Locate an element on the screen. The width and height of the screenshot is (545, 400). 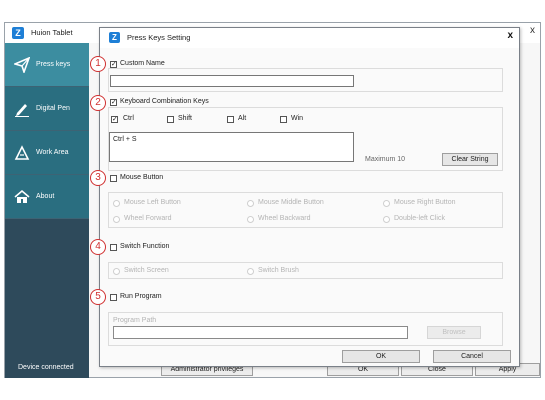
switch-function-label: Switch Function is located at coordinates (145, 246).